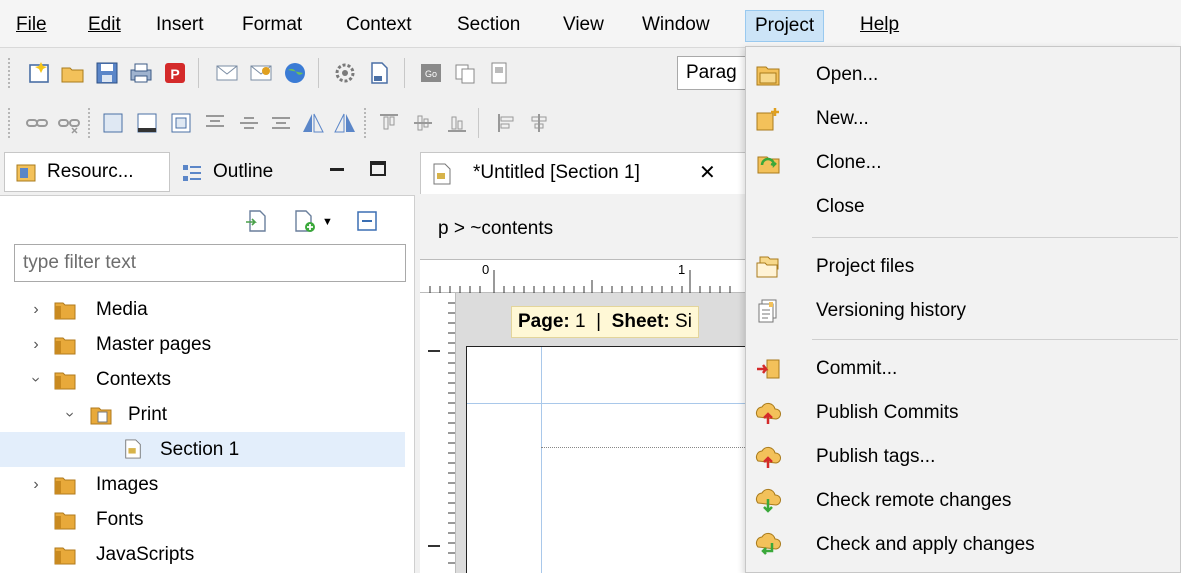 Image resolution: width=1181 pixels, height=573 pixels. Describe the element at coordinates (104, 25) in the screenshot. I see `menu-edit: Edit` at that location.